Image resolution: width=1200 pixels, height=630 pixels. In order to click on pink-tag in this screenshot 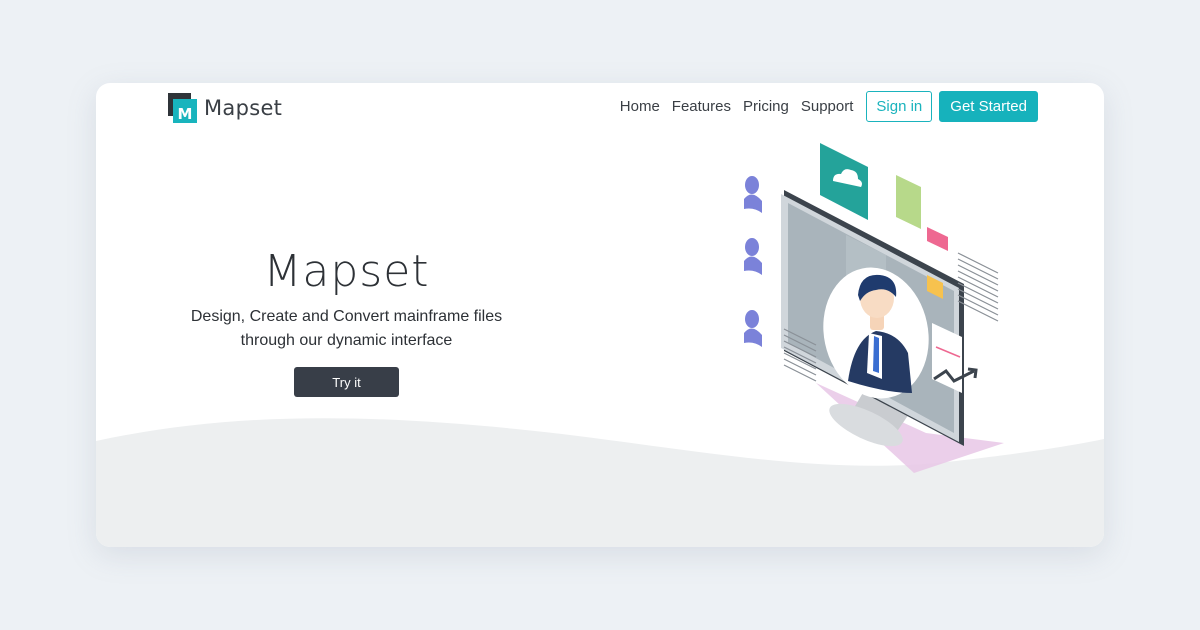, I will do `click(937, 239)`.